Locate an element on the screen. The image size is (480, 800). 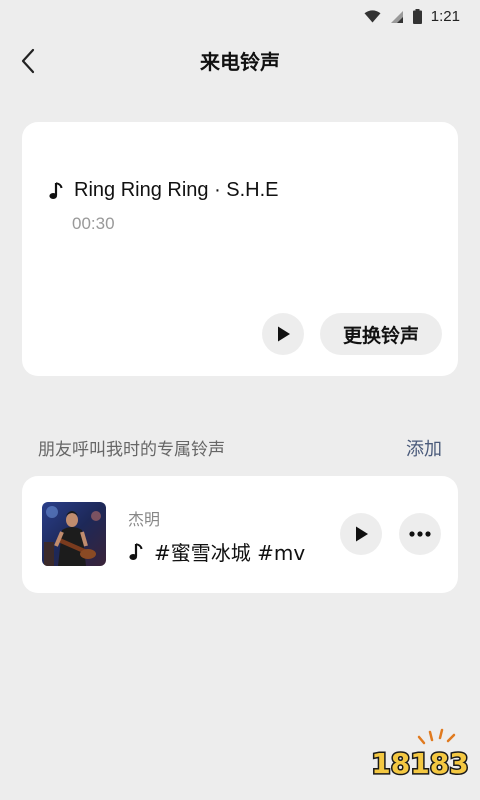
guitarist-photo is located at coordinates (74, 534).